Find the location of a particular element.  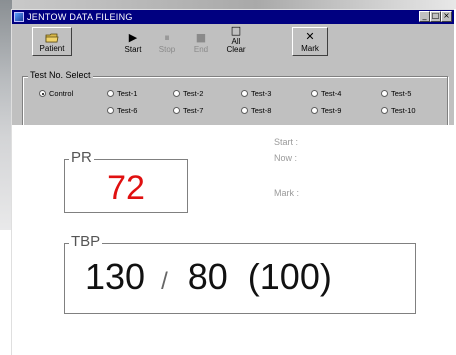

start-label: Start is located at coordinates (133, 49).